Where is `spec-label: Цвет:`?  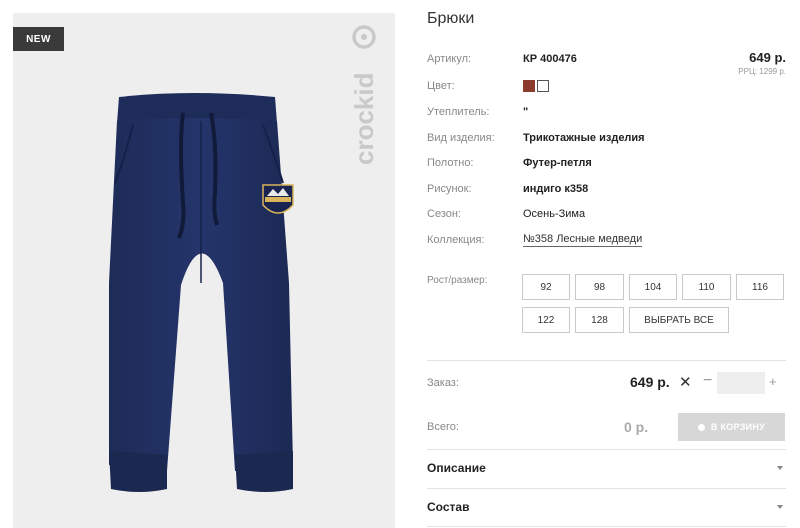
spec-label: Цвет: is located at coordinates (441, 86).